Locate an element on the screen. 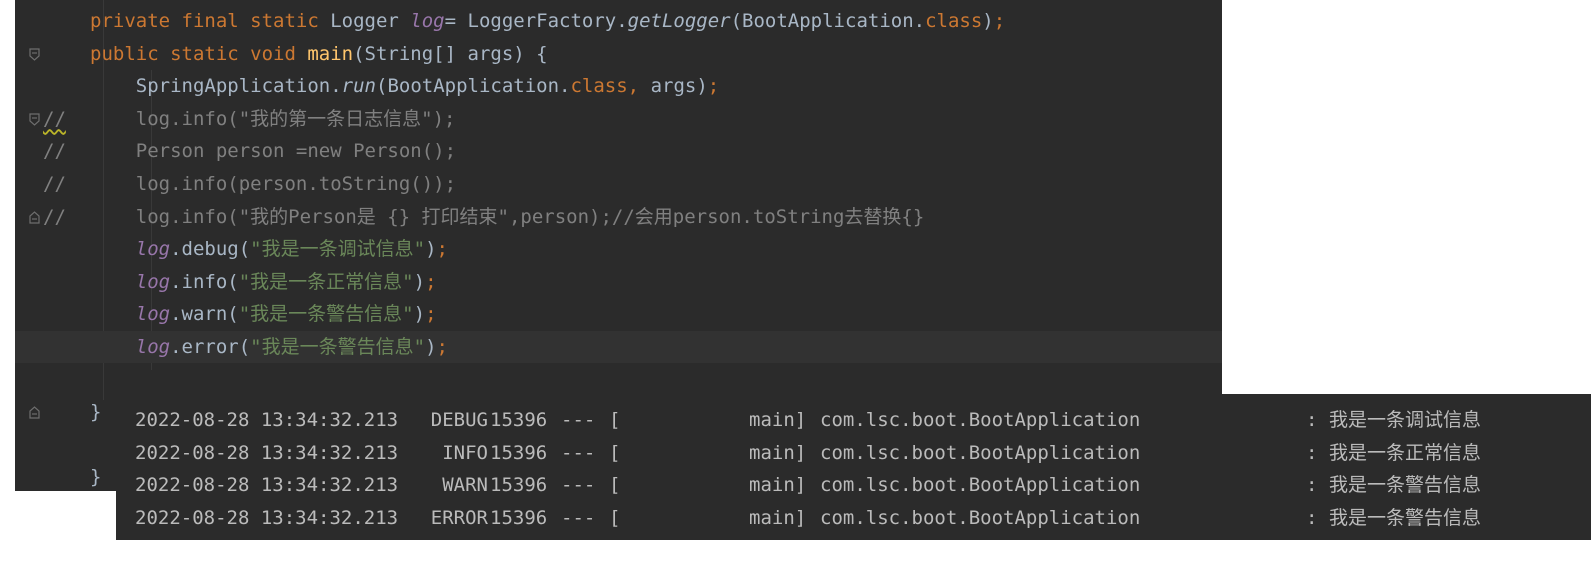  code-text: log.info("我是一条正常信息"); is located at coordinates (263, 282).